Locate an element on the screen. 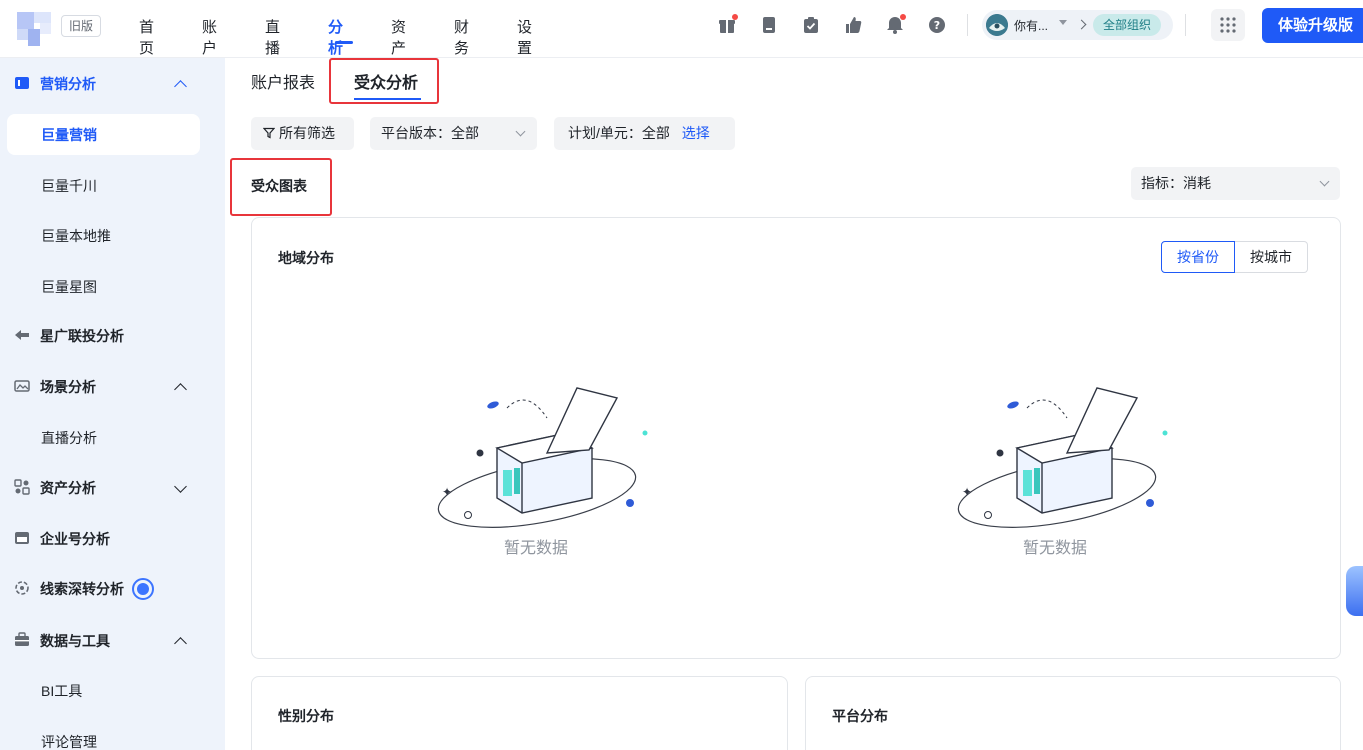  nav-analysis: 分析 is located at coordinates (335, 37).